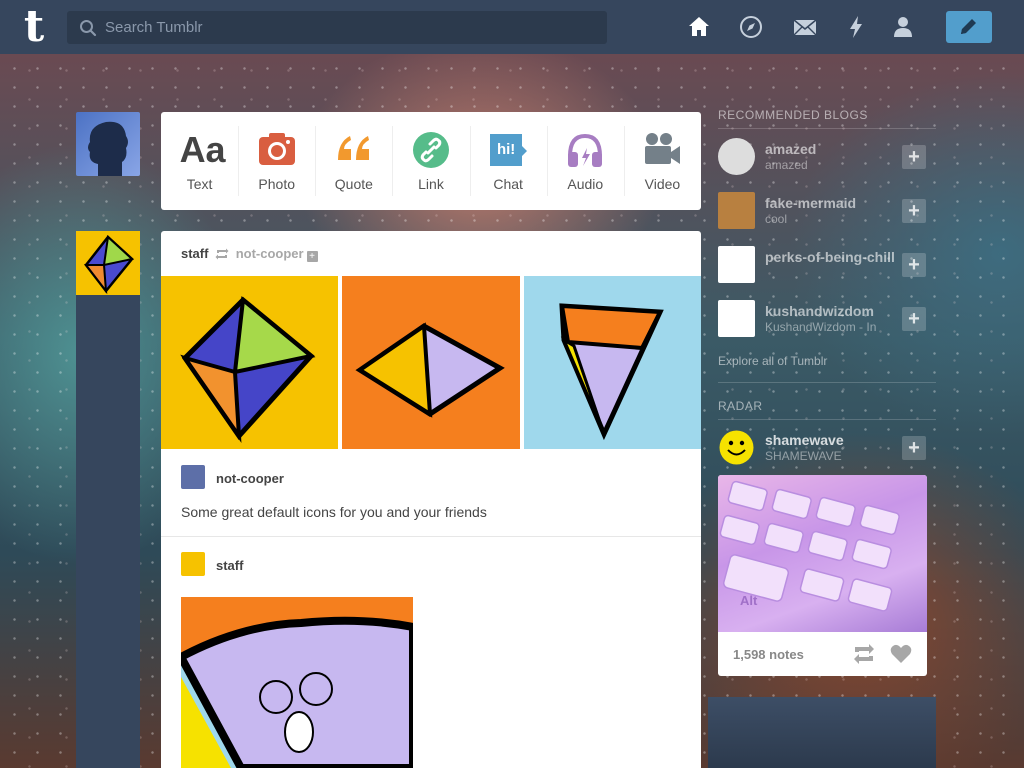 This screenshot has width=1024, height=768. I want to click on second-user-link: staff, so click(229, 565).